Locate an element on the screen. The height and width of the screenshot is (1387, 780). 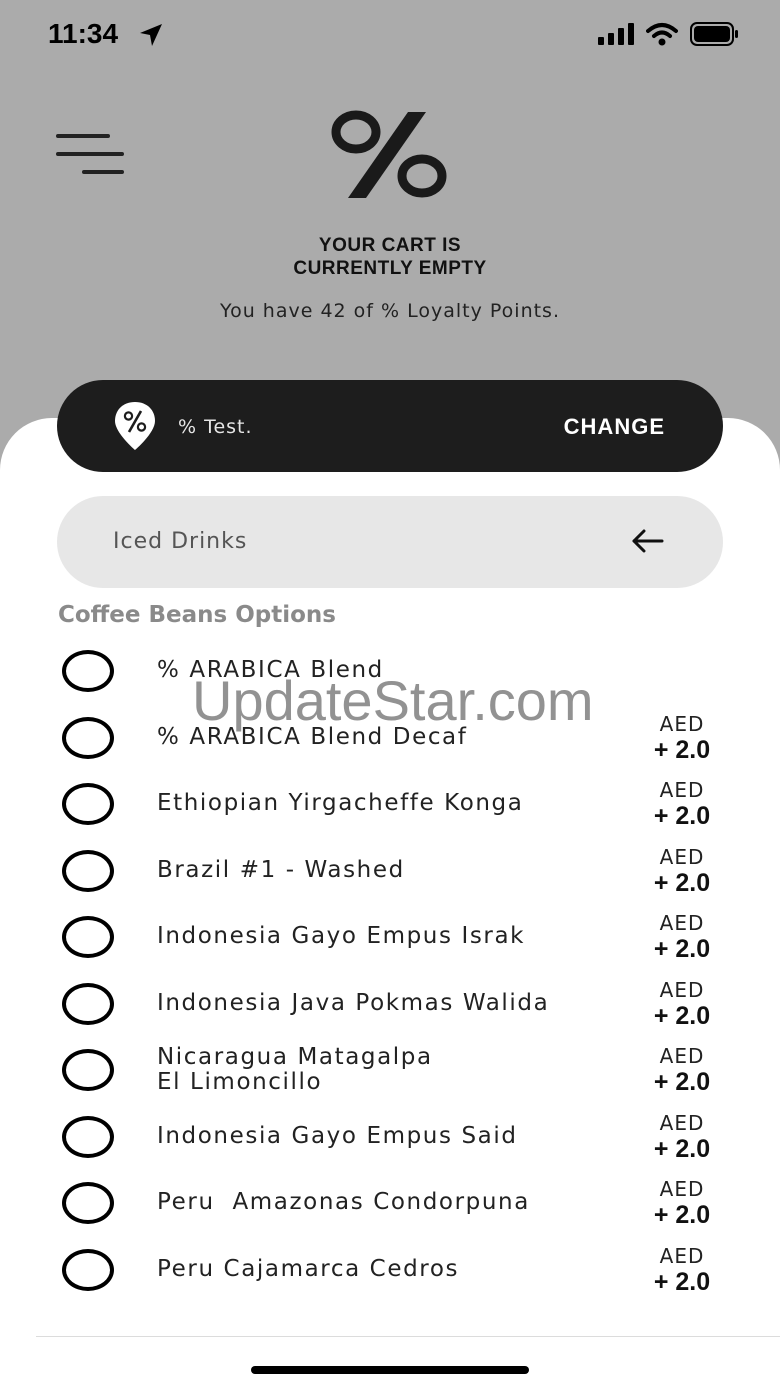
option-name: Nicaragua Matagalpa El Limoncillo is located at coordinates (295, 1070).